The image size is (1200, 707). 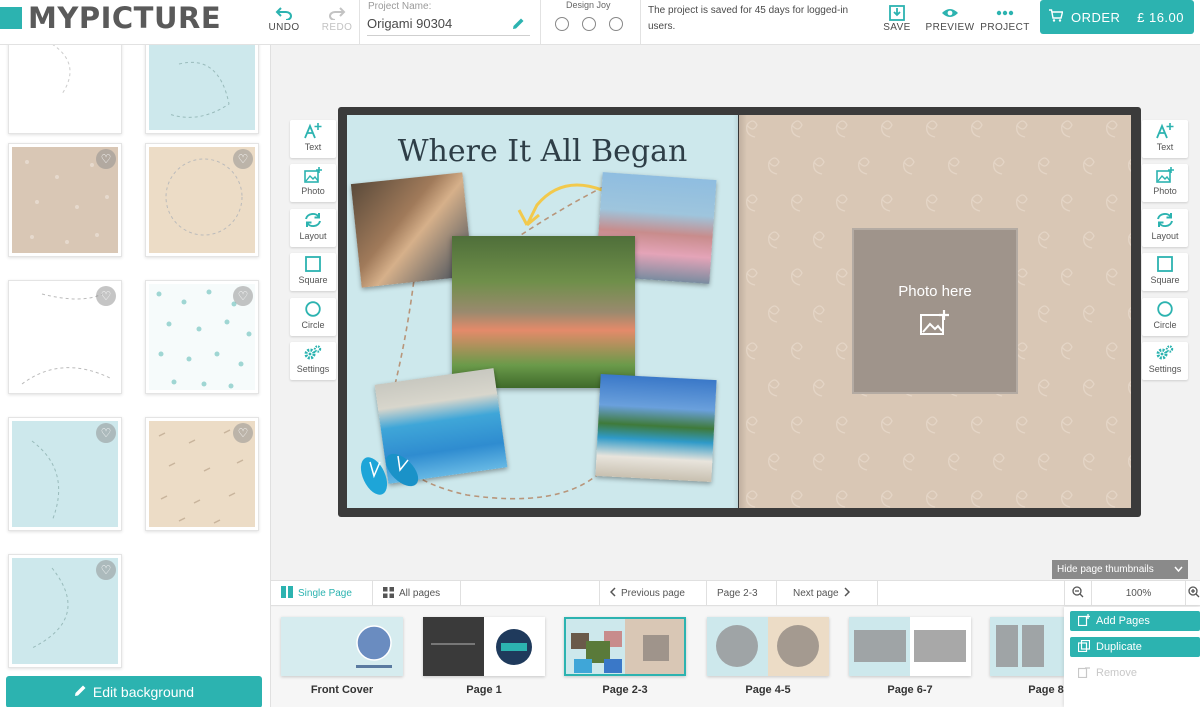 What do you see at coordinates (897, 27) in the screenshot?
I see `save-label: SAVE` at bounding box center [897, 27].